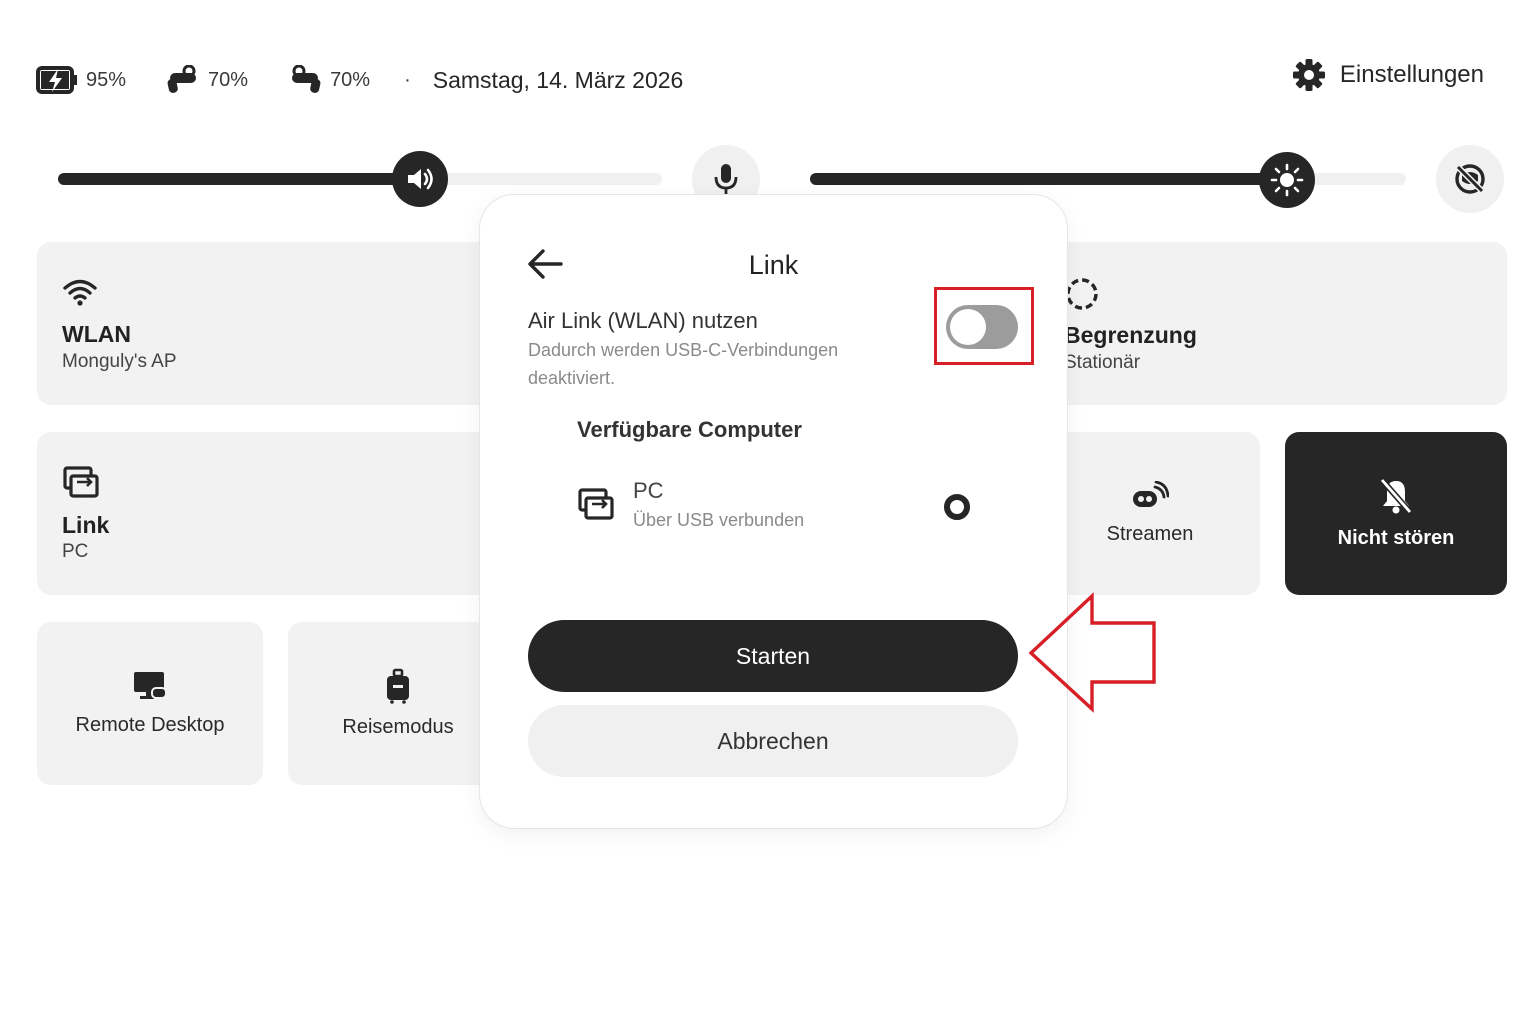 The height and width of the screenshot is (1024, 1536). What do you see at coordinates (1309, 75) in the screenshot?
I see `gear-icon` at bounding box center [1309, 75].